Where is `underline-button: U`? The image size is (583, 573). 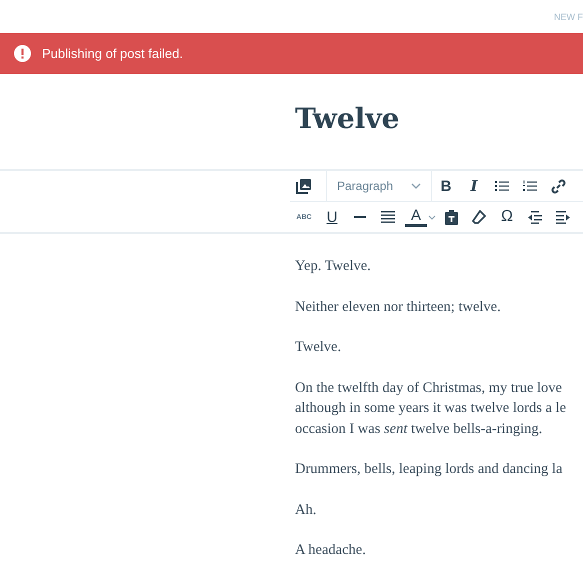
underline-button: U is located at coordinates (332, 217).